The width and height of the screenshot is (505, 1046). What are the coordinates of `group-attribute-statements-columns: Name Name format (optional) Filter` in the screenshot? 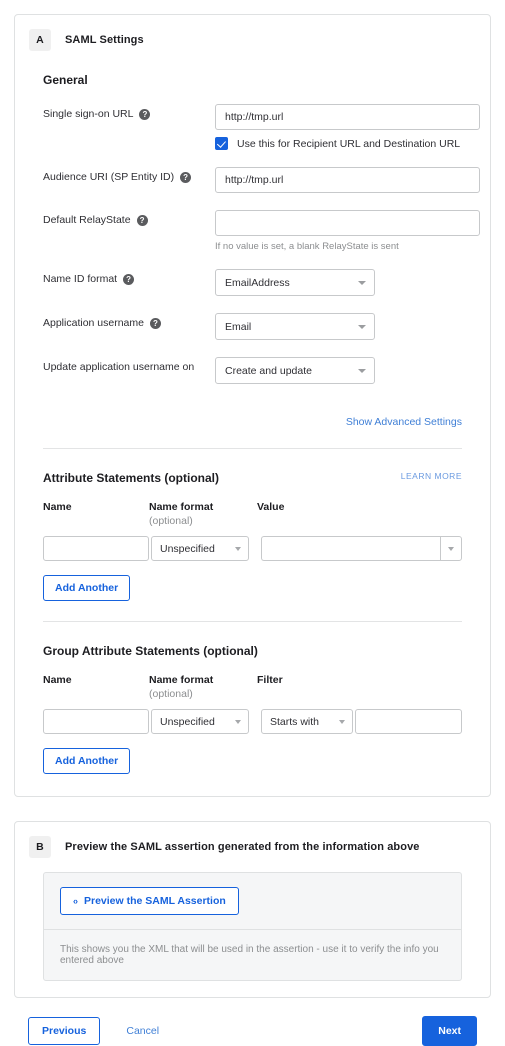 It's located at (252, 687).